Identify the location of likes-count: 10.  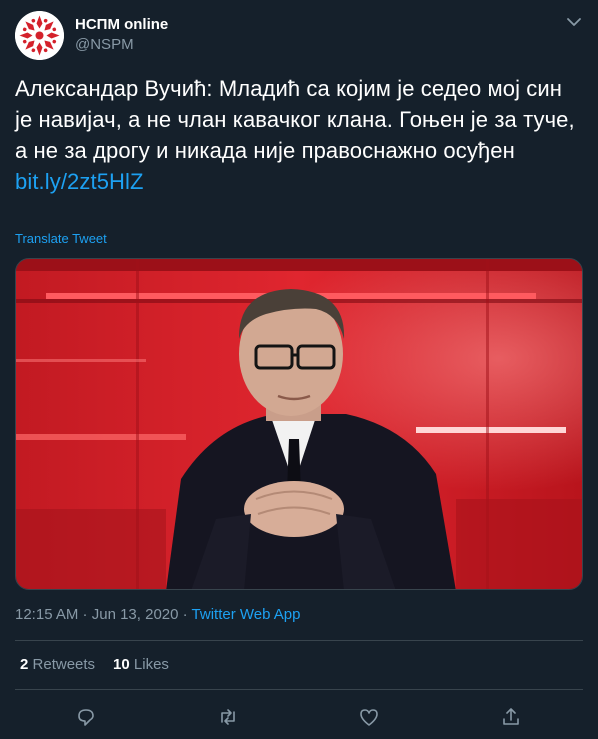
(121, 664).